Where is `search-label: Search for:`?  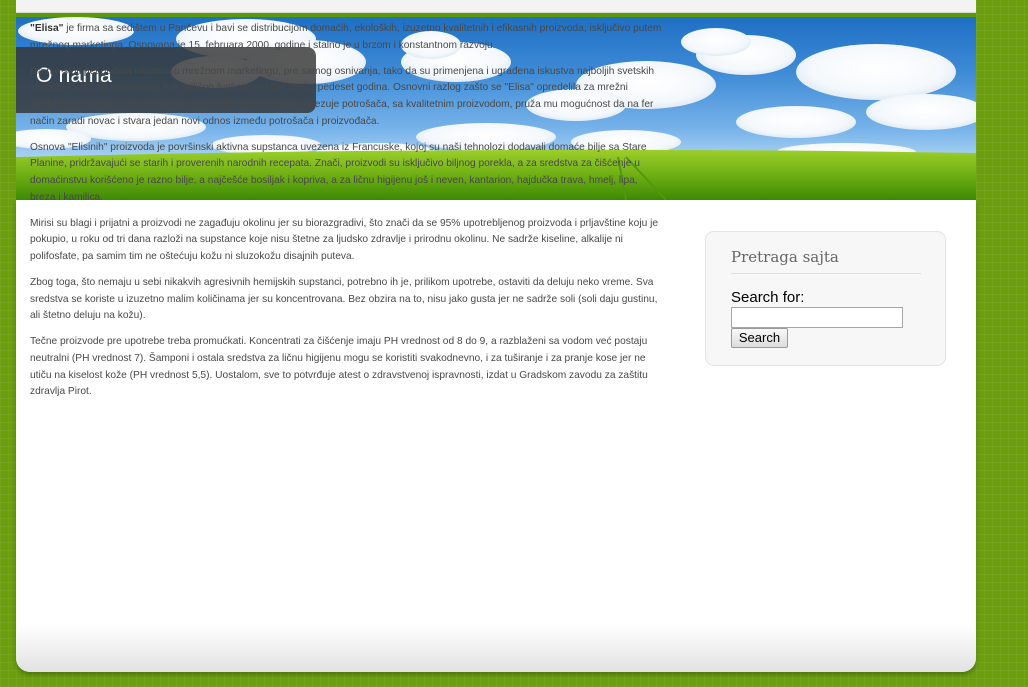
search-label: Search for: is located at coordinates (768, 297).